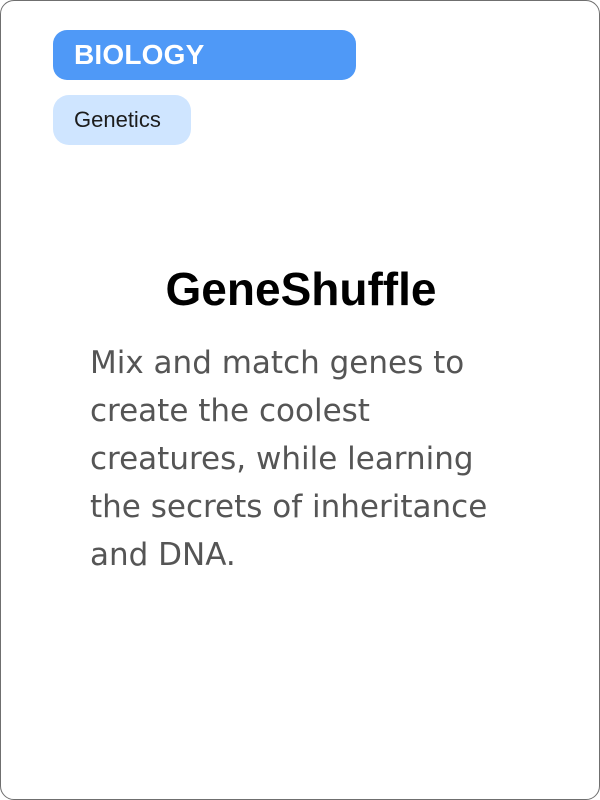  I want to click on card-title: GeneShuffle, so click(301, 289).